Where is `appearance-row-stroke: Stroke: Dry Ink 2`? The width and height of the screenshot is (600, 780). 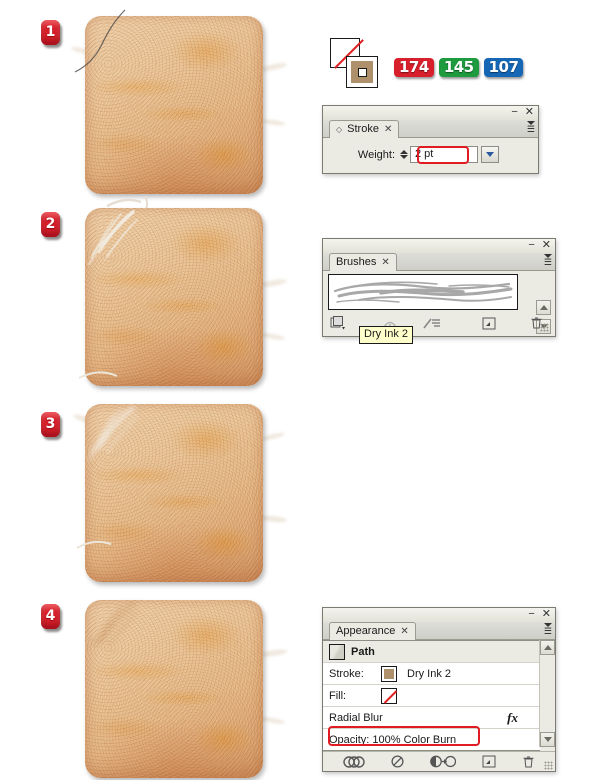 appearance-row-stroke: Stroke: Dry Ink 2 is located at coordinates (431, 674).